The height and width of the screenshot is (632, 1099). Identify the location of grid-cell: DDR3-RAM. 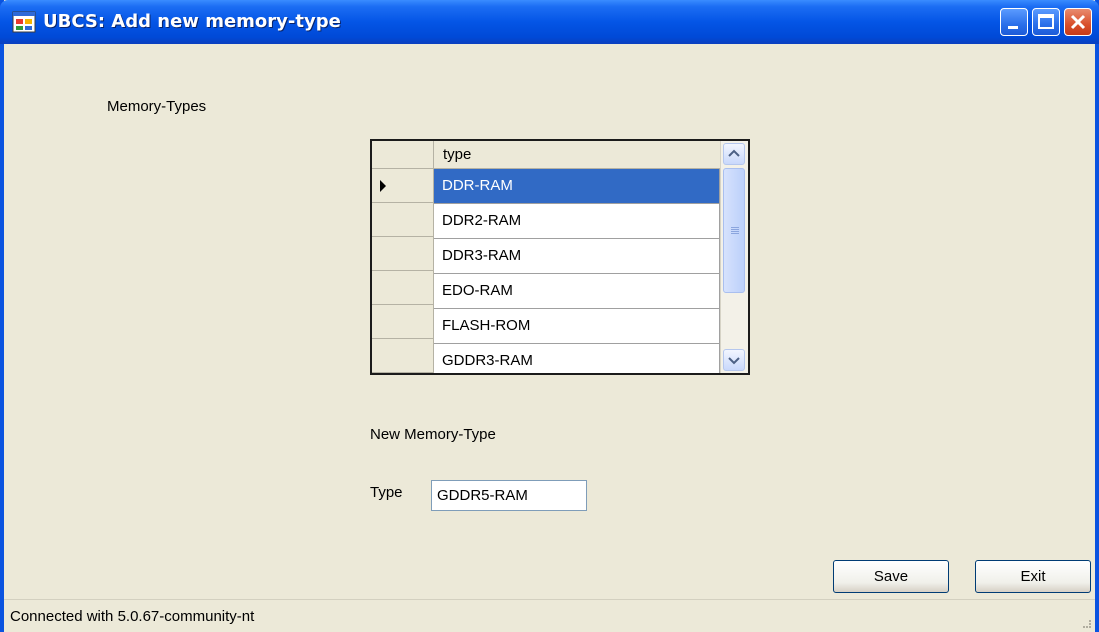
(577, 256).